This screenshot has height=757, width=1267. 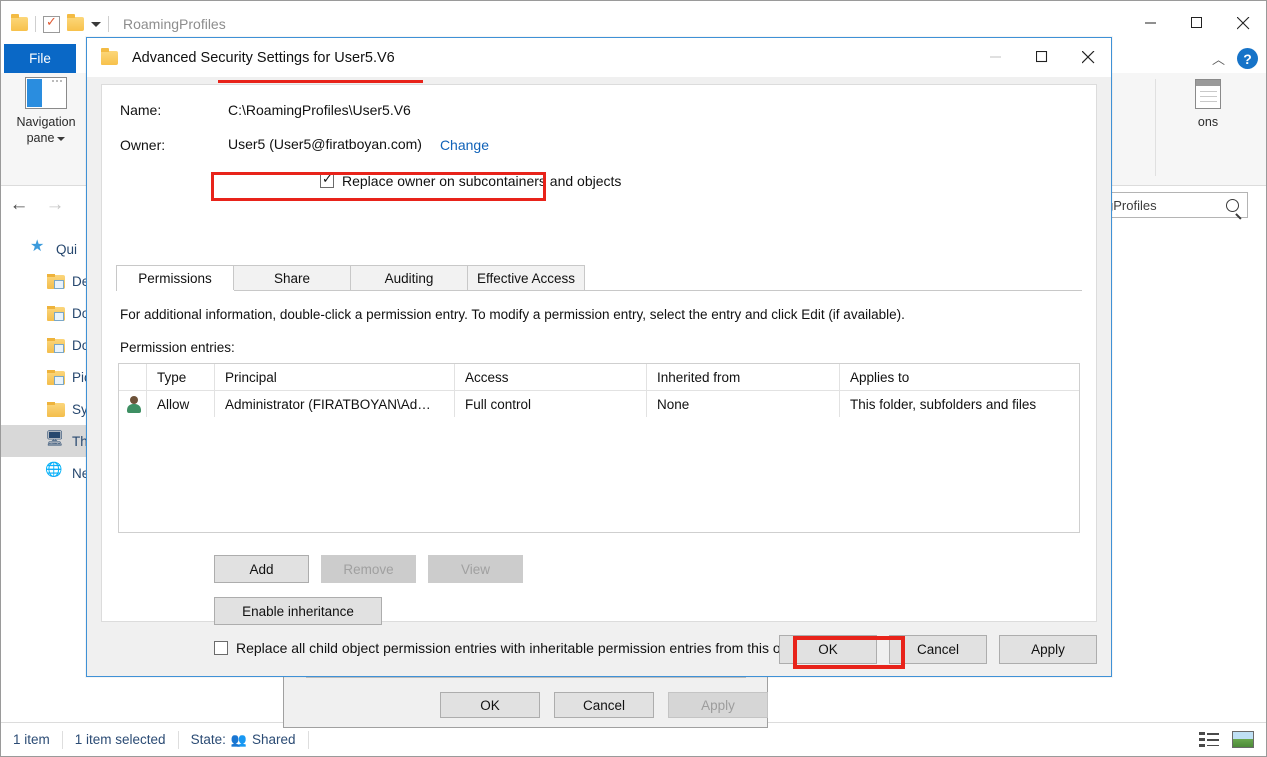 What do you see at coordinates (56, 281) in the screenshot?
I see `folder-desktop-icon` at bounding box center [56, 281].